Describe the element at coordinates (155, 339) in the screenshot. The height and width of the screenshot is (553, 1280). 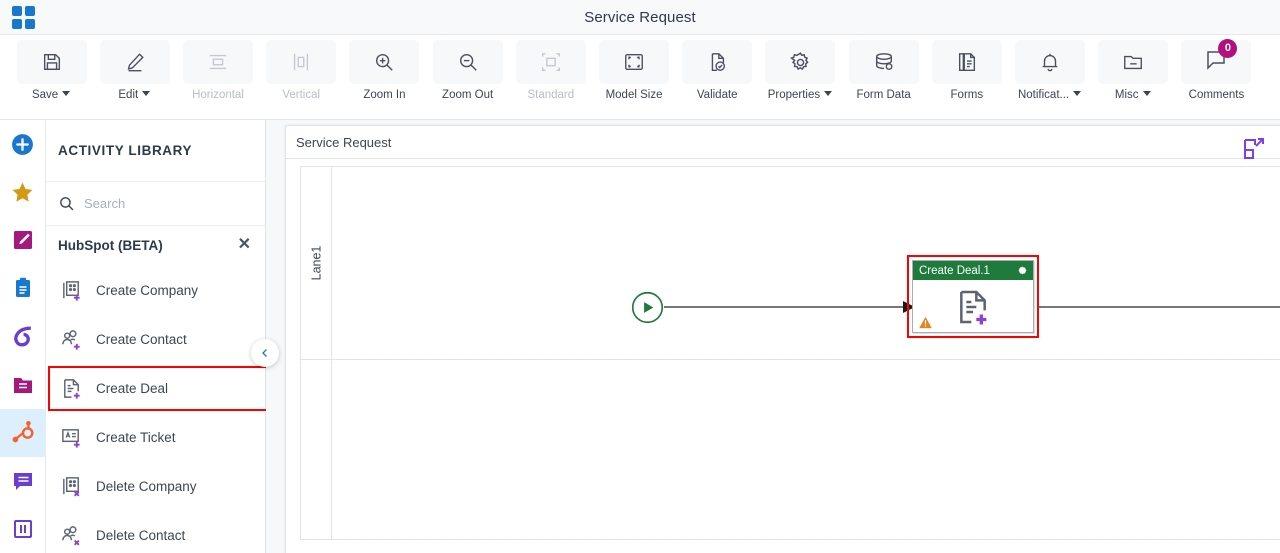
I see `activity-item-create-contact: Create Contact` at that location.